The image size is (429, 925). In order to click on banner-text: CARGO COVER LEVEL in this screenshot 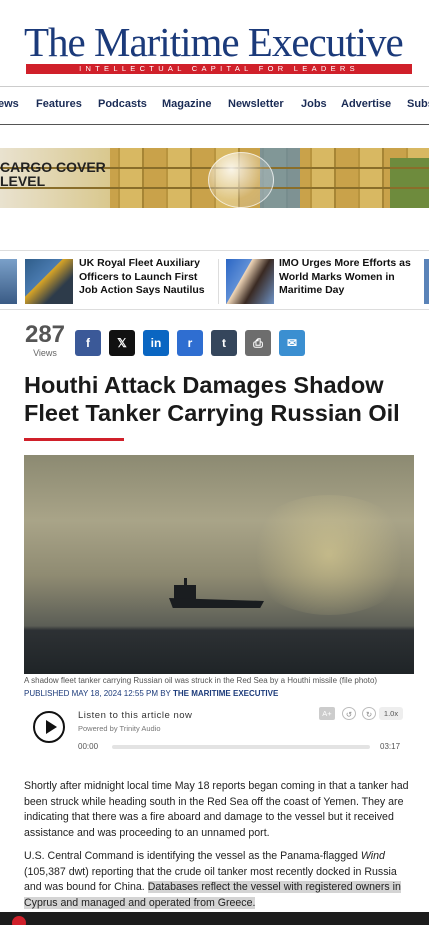, I will do `click(53, 174)`.